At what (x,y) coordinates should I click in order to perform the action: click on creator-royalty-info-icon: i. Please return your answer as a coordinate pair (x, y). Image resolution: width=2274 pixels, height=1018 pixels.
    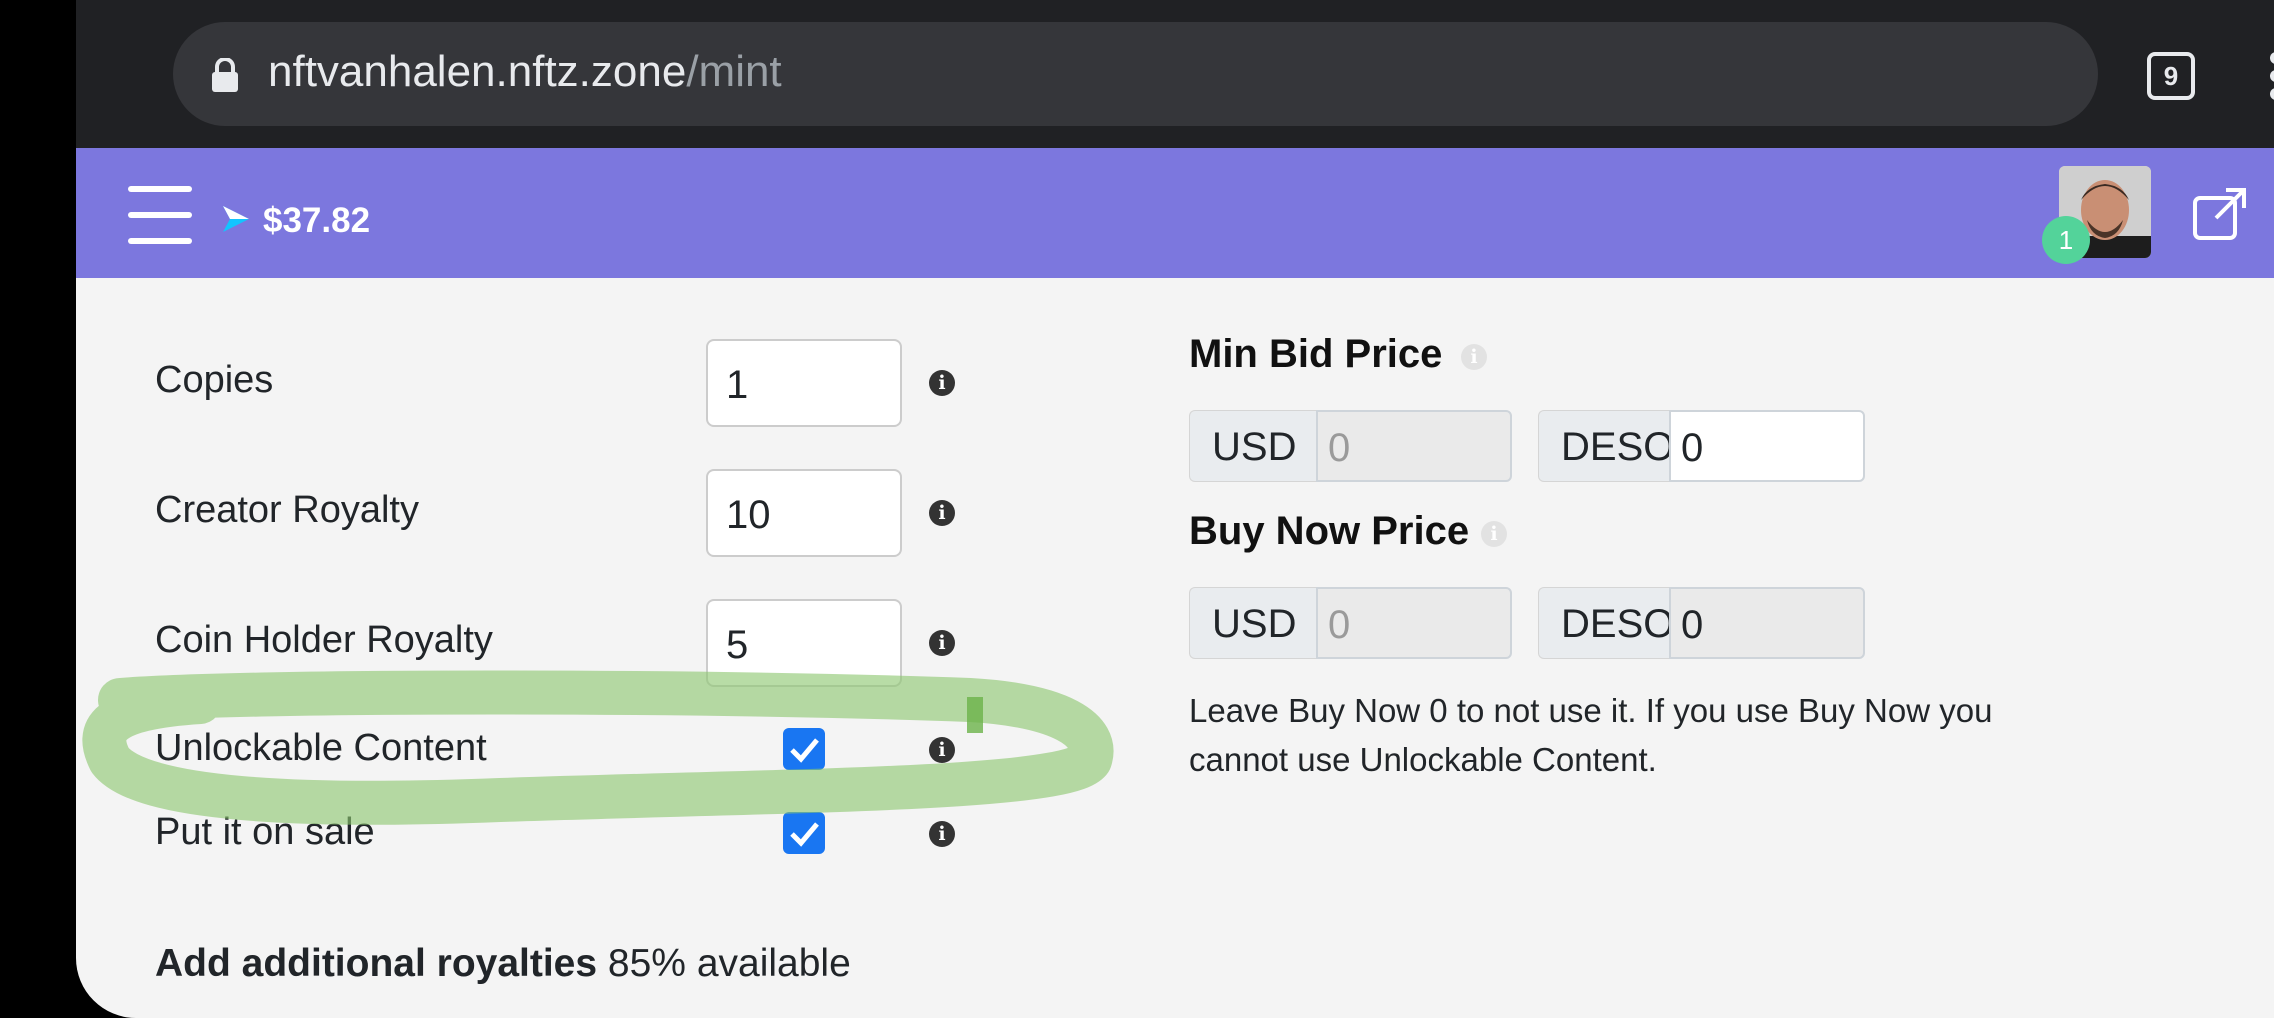
    Looking at the image, I should click on (942, 513).